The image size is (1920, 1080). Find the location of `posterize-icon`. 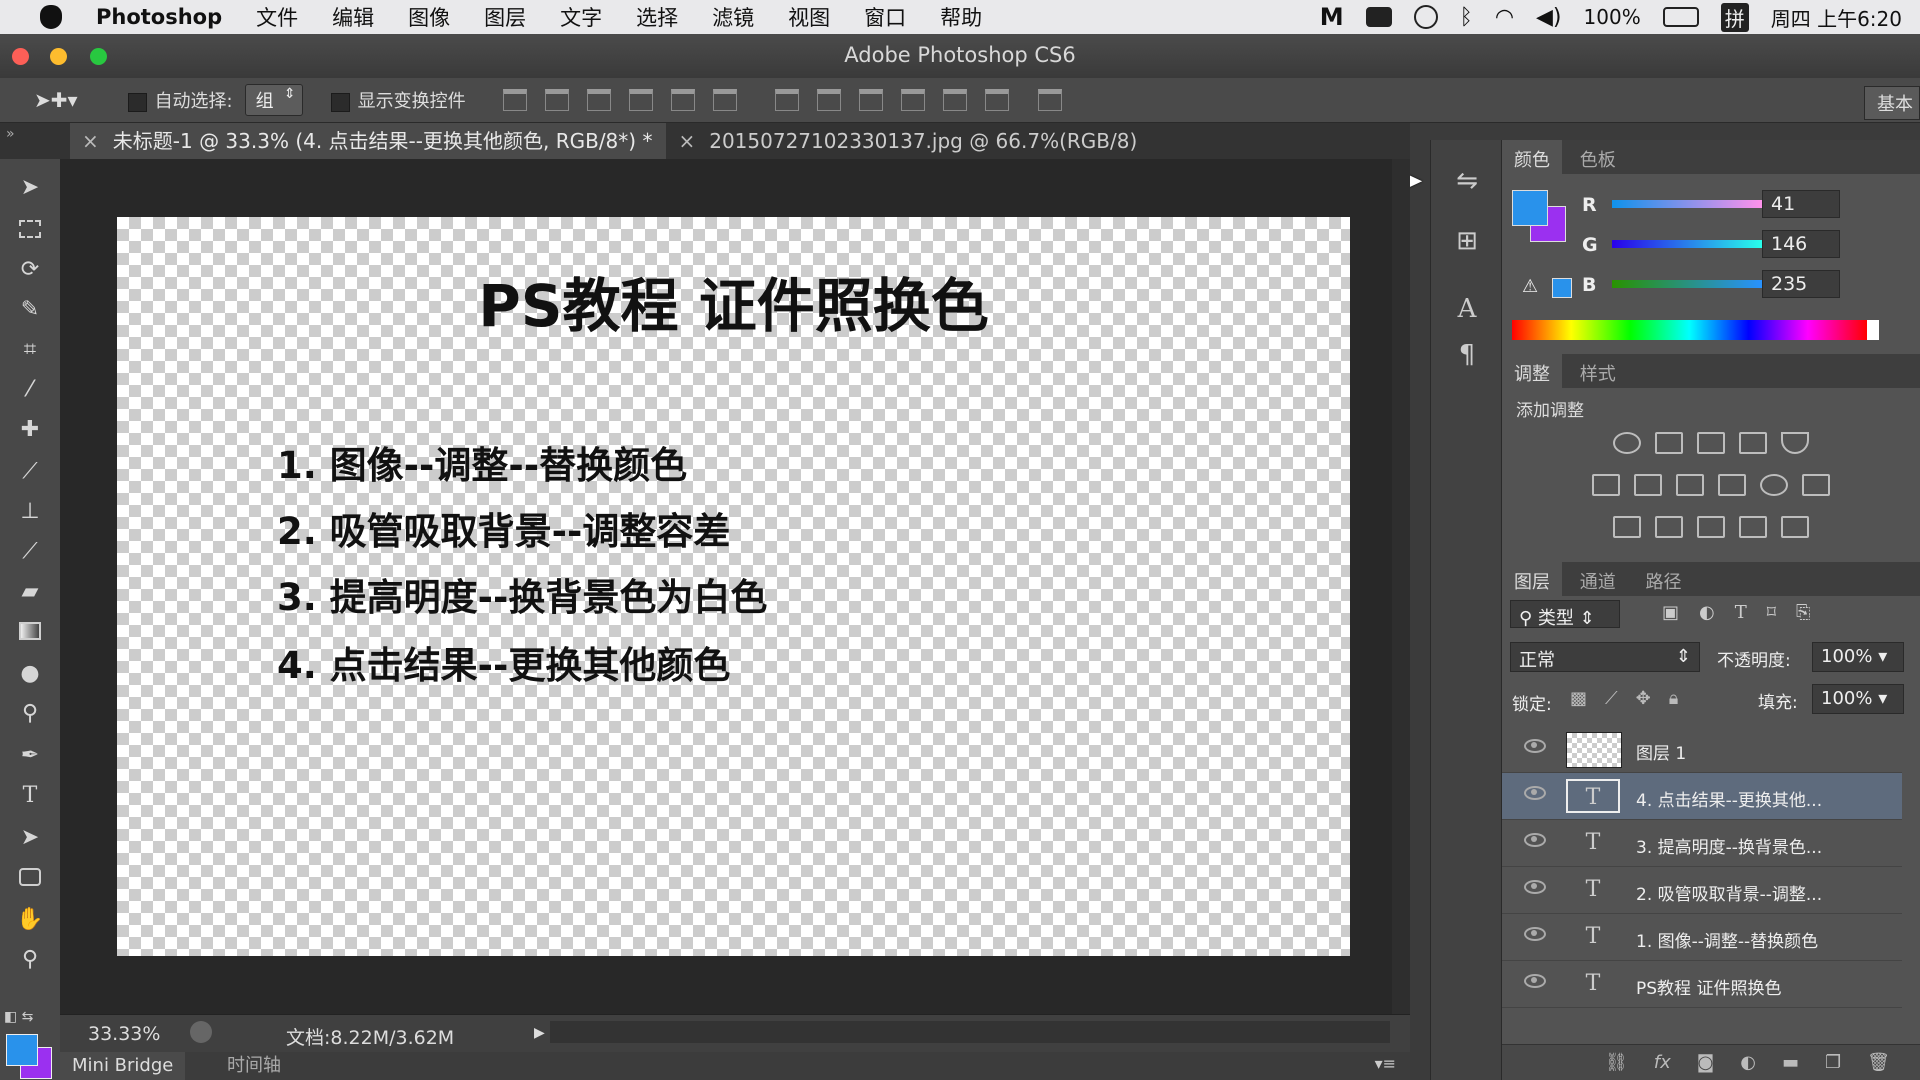

posterize-icon is located at coordinates (1669, 527).